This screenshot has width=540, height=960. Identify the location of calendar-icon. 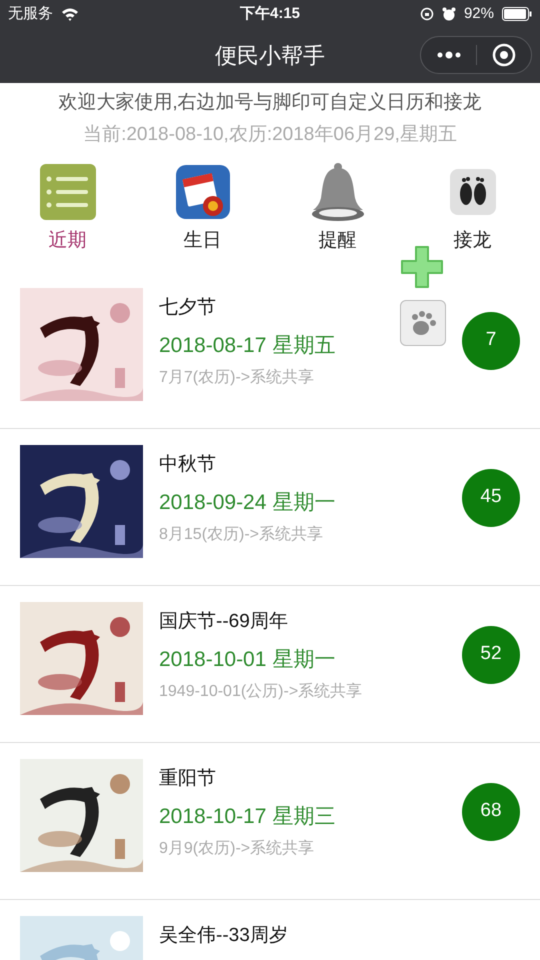
(202, 192).